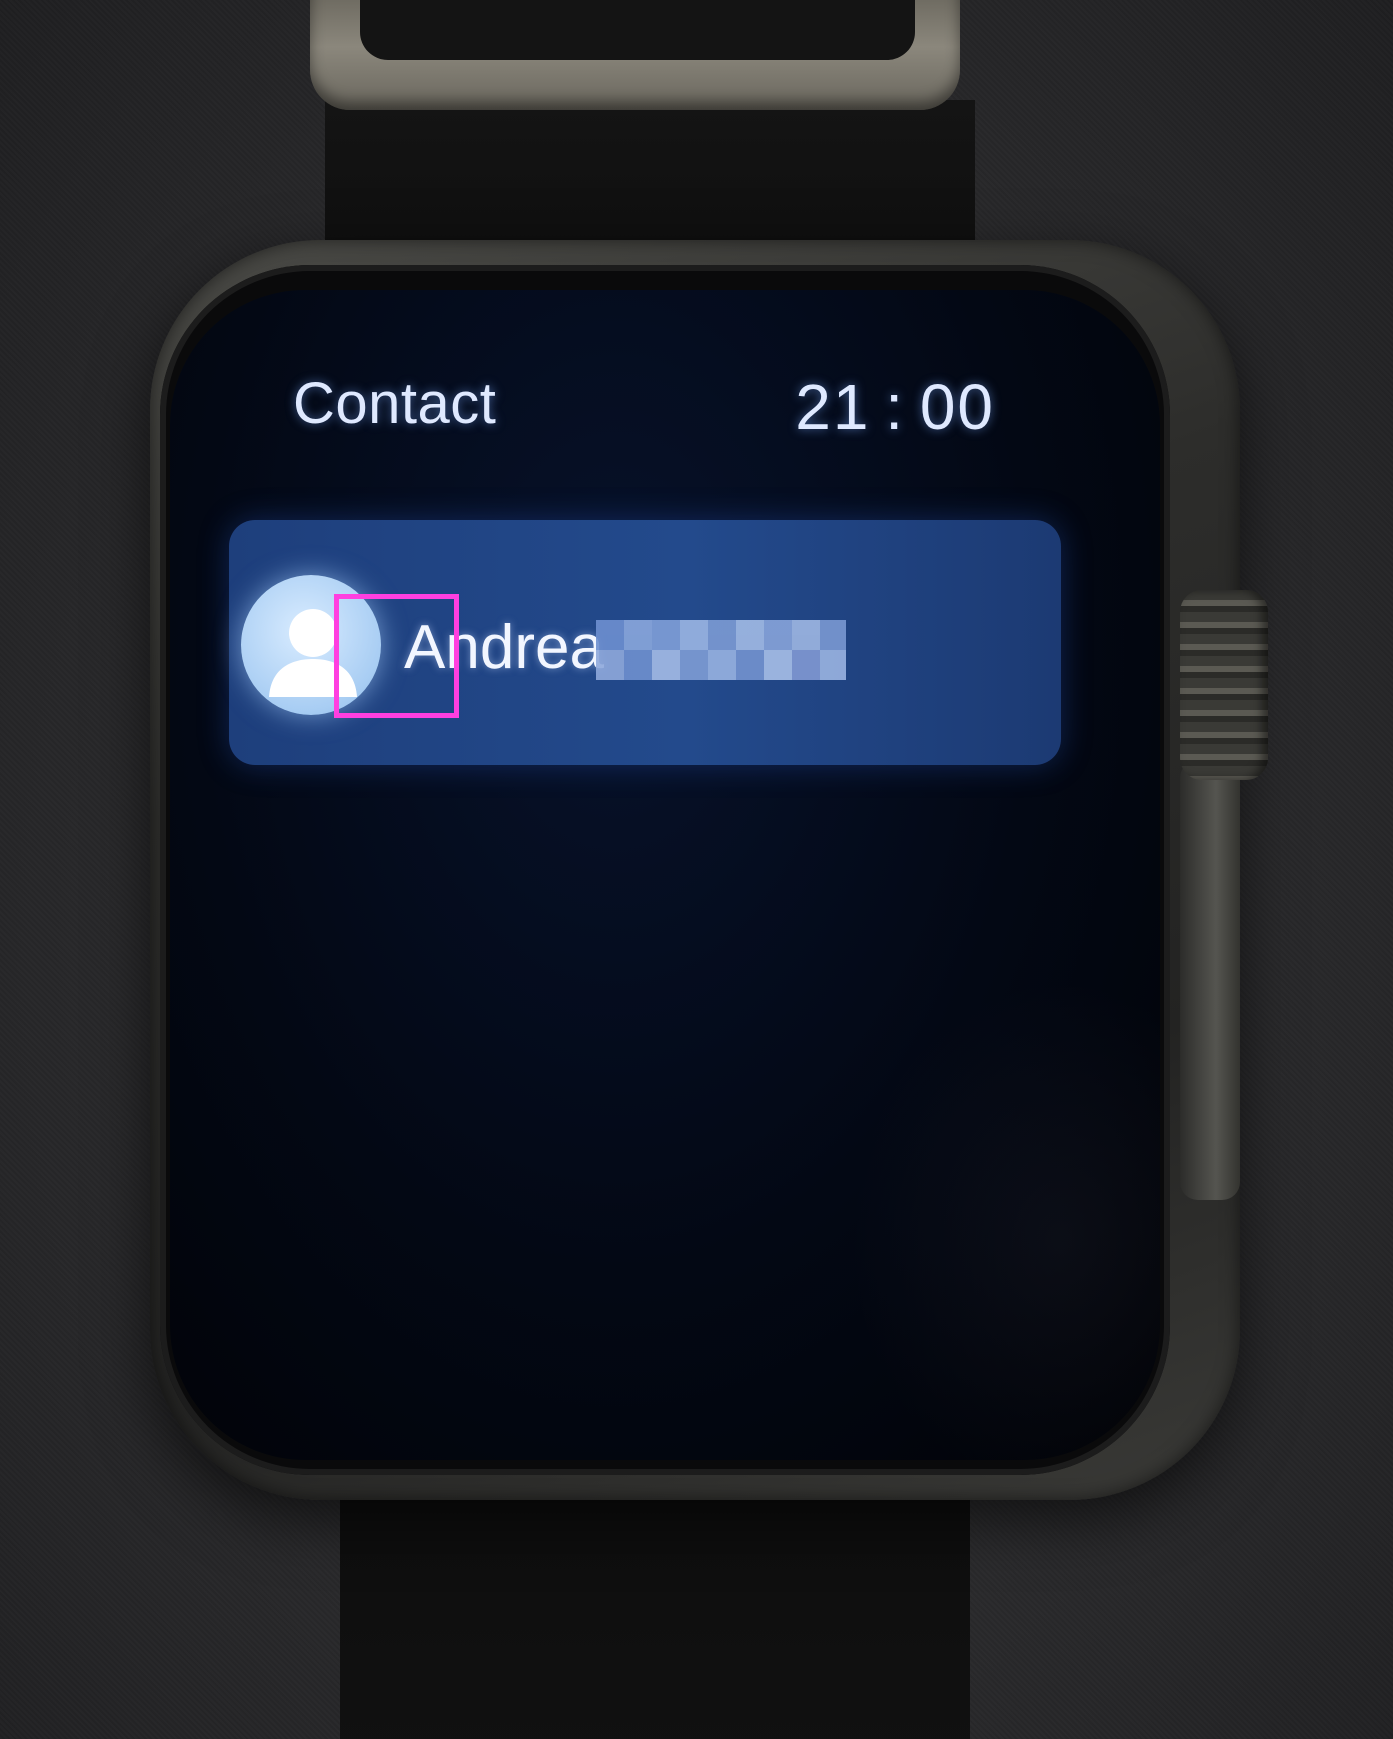  Describe the element at coordinates (1210, 980) in the screenshot. I see `side-button` at that location.